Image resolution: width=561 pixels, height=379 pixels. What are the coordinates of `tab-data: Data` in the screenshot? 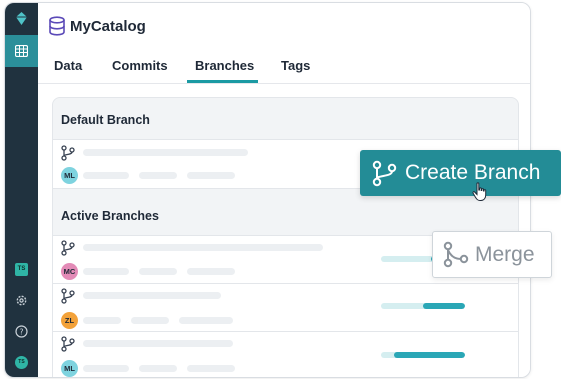 It's located at (68, 65).